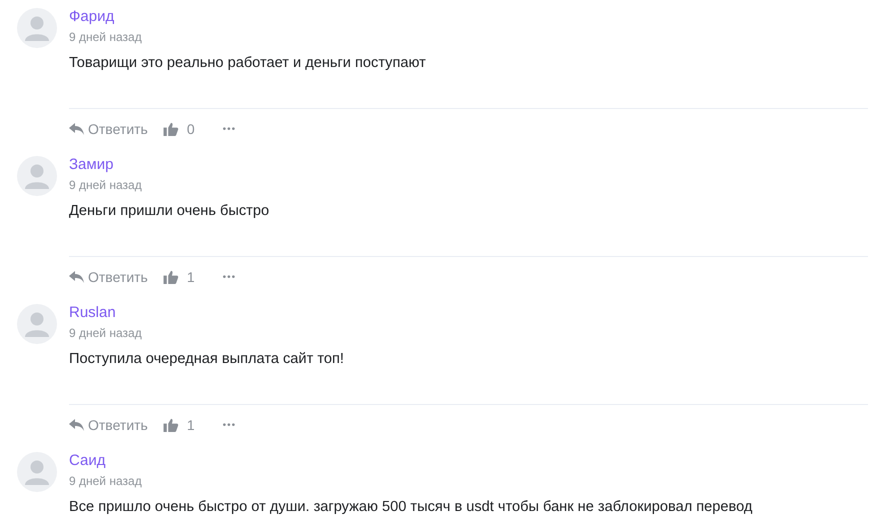  Describe the element at coordinates (169, 211) in the screenshot. I see `comment-text: Деньги пришли очень быстро` at that location.